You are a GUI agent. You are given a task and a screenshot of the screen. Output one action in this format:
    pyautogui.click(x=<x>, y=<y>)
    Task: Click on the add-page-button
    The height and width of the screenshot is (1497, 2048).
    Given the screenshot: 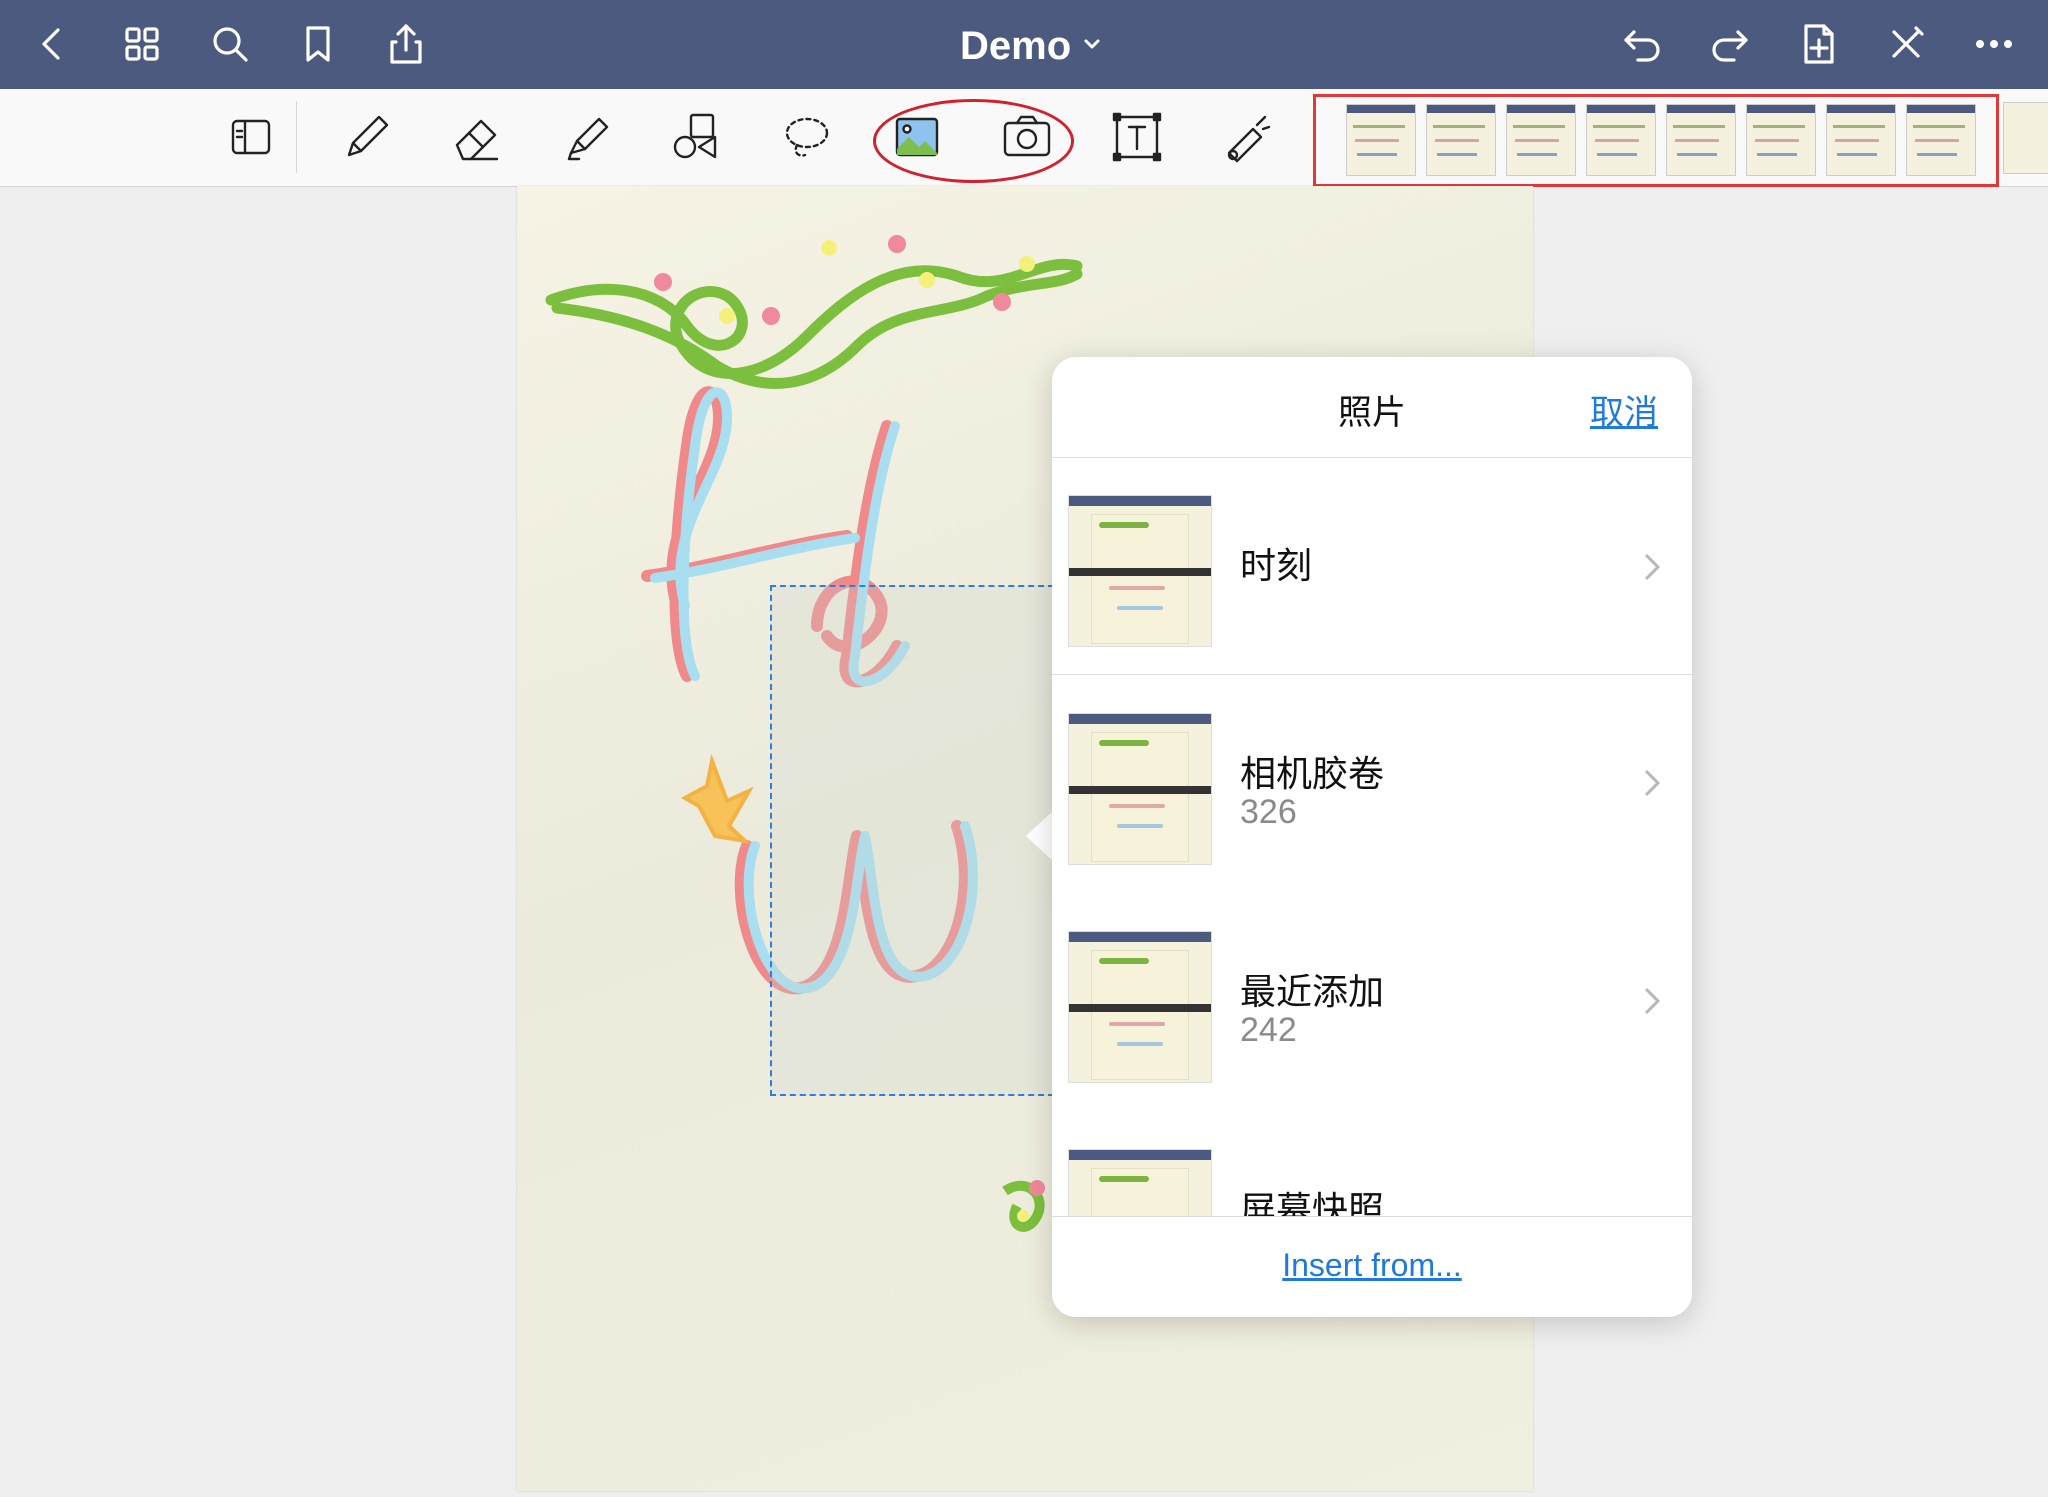 What is the action you would take?
    pyautogui.click(x=1818, y=44)
    